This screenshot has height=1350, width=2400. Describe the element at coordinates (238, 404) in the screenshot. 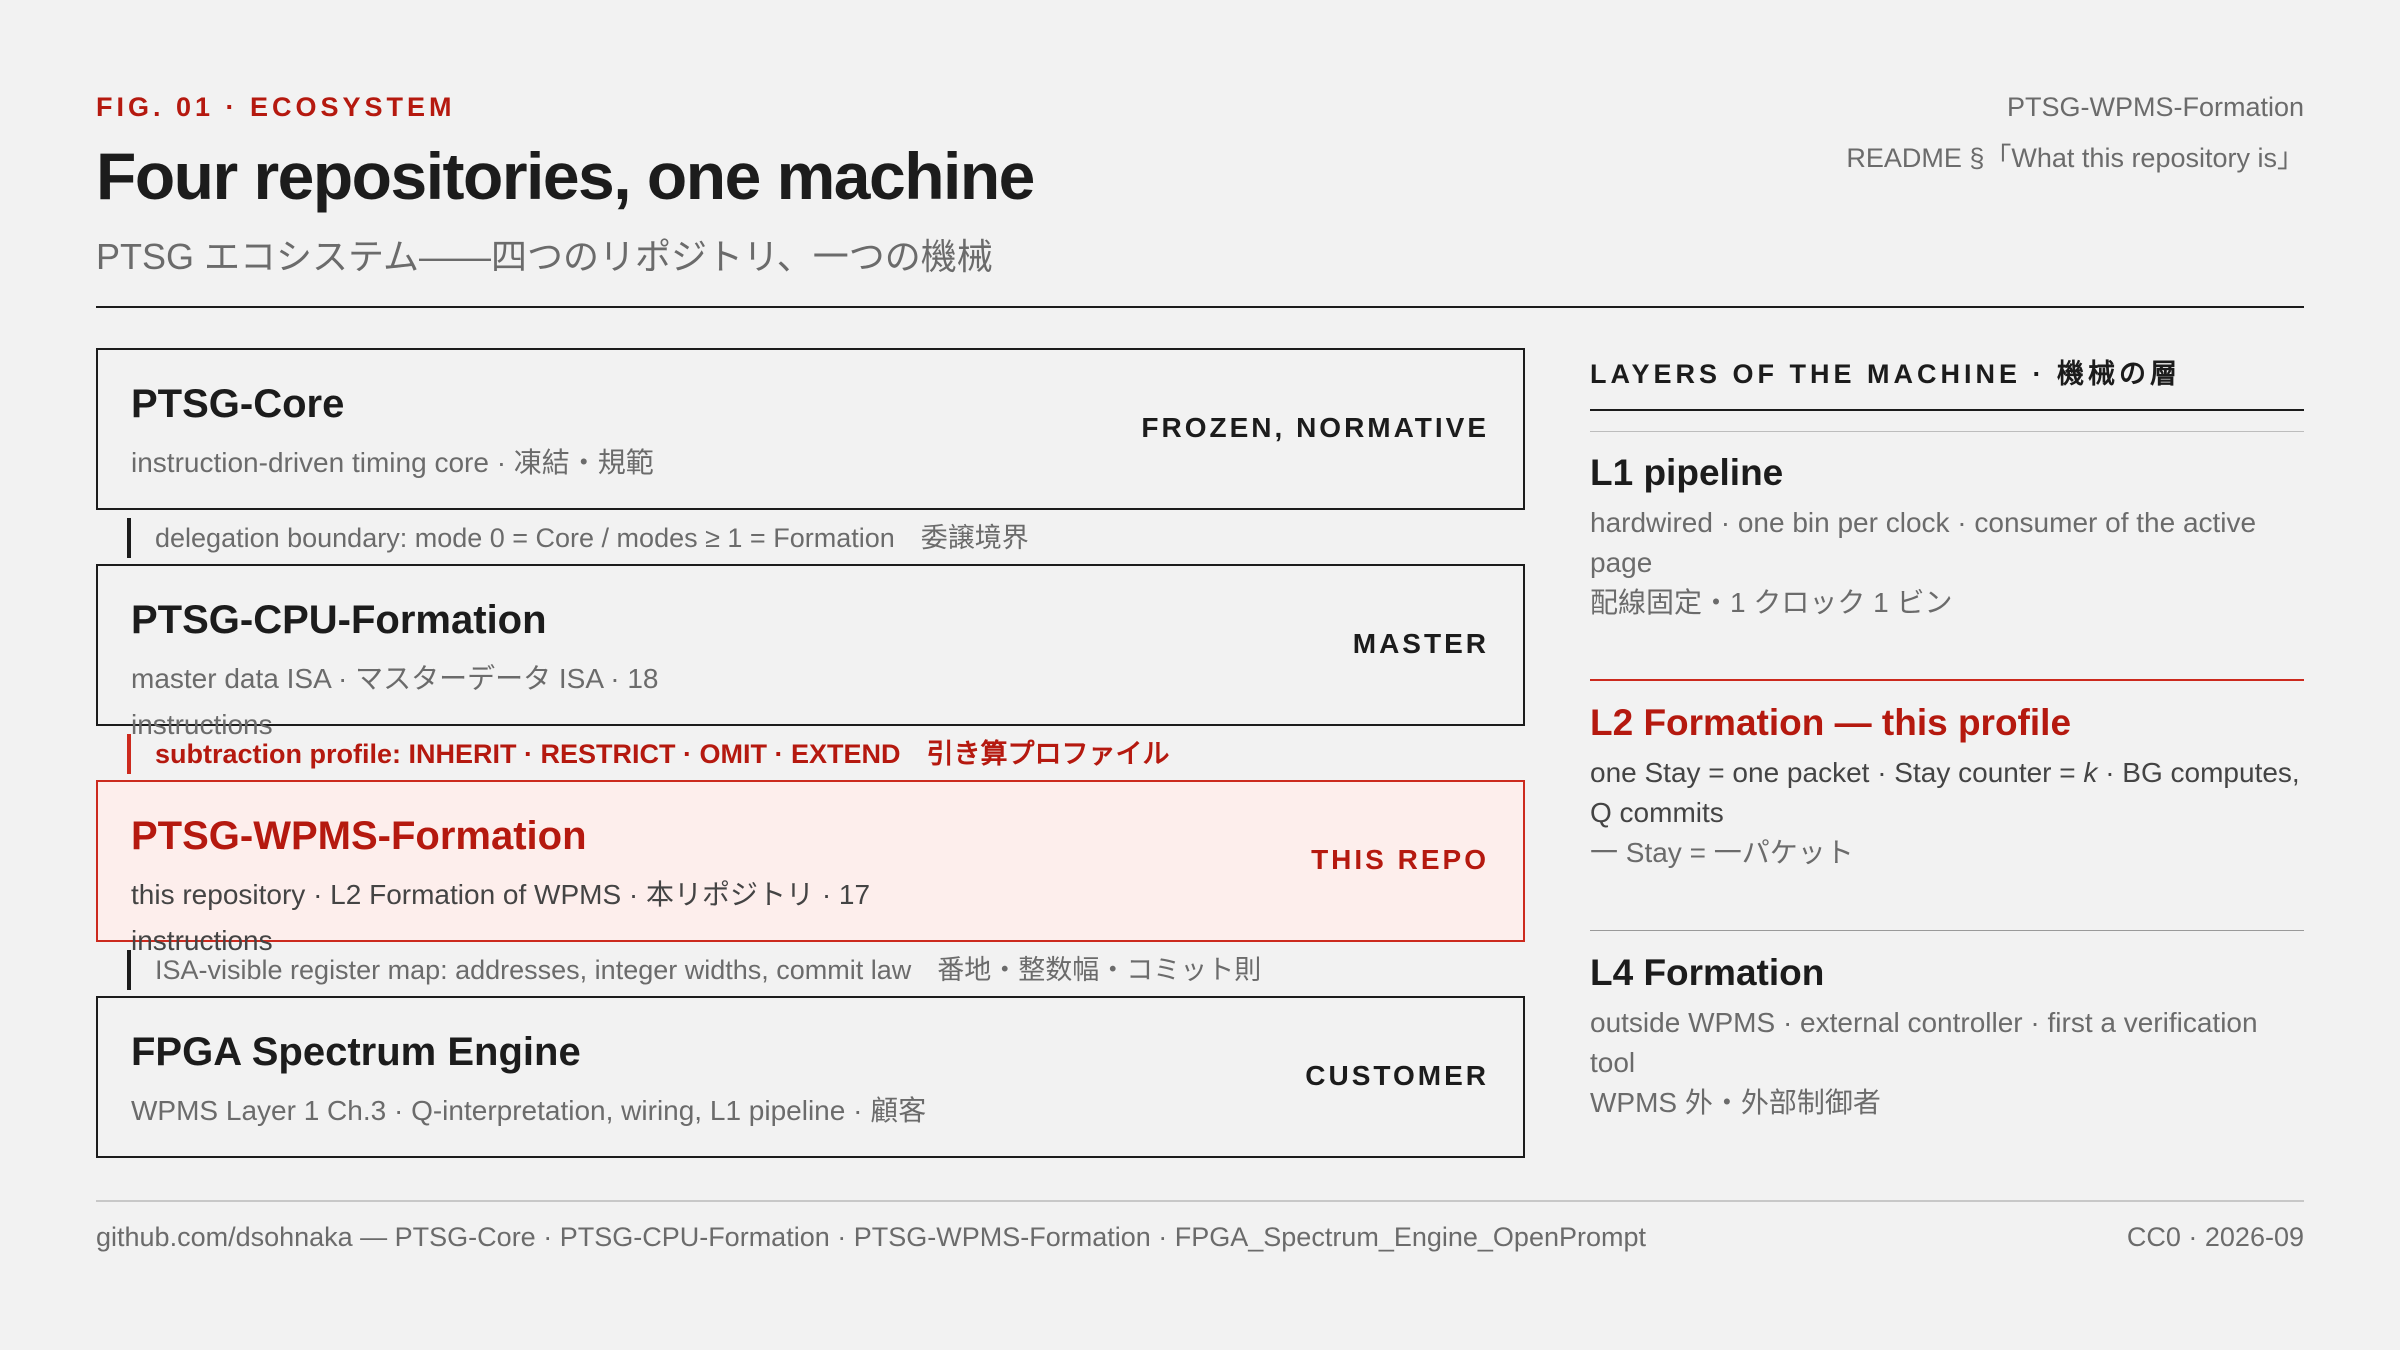

I see `repo-name: PTSG-Core` at that location.